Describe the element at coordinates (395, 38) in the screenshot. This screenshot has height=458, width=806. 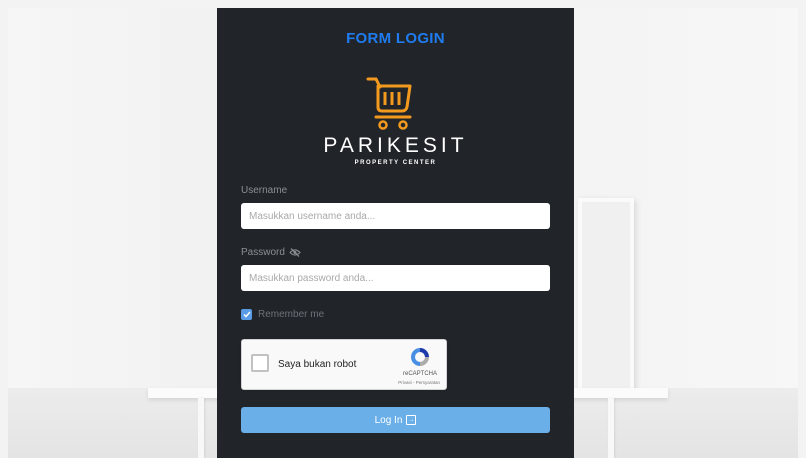
I see `form-title: FORM LOGIN` at that location.